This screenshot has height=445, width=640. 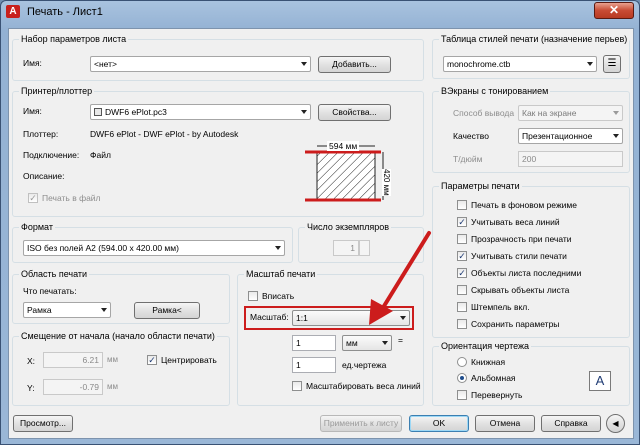 What do you see at coordinates (346, 248) in the screenshot?
I see `copies-input: 1` at bounding box center [346, 248].